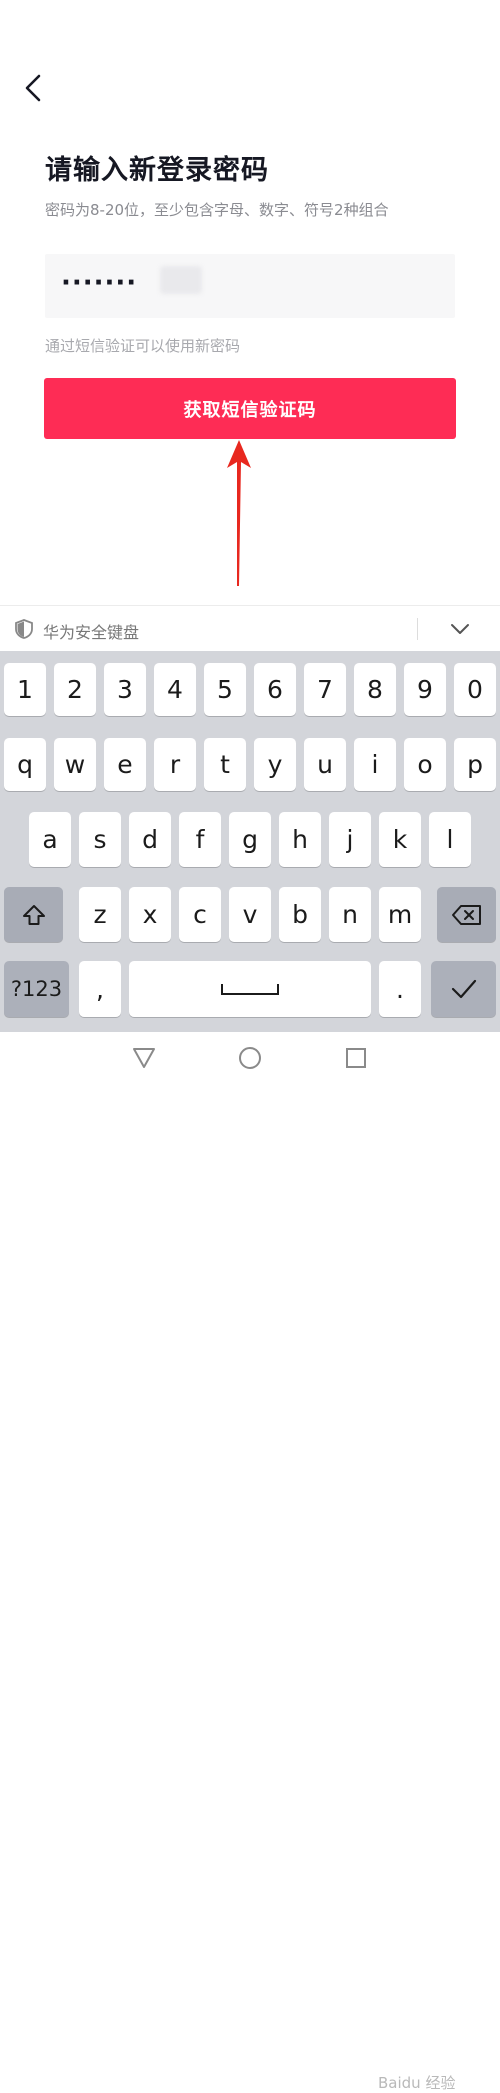  Describe the element at coordinates (275, 689) in the screenshot. I see `key: 6` at that location.